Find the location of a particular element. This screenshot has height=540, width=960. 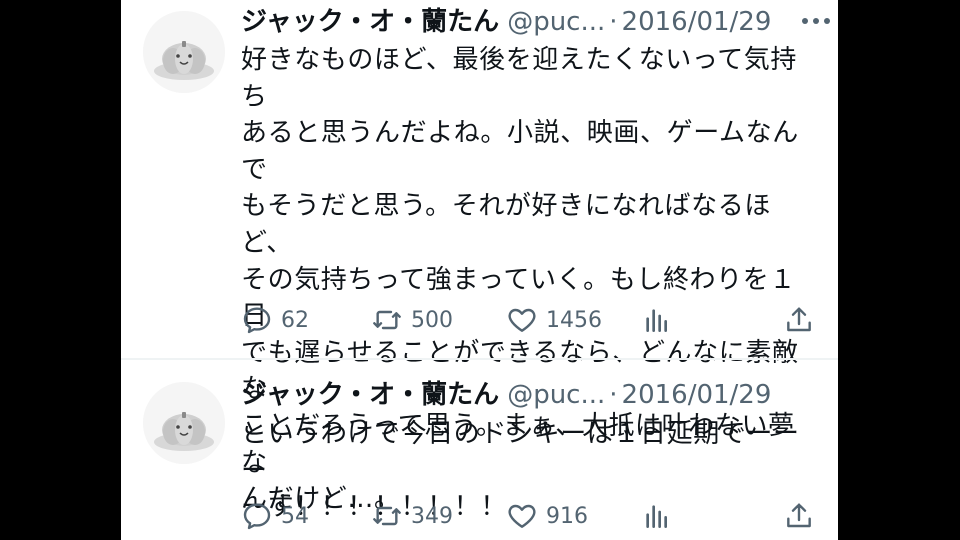

reply-button: 62 is located at coordinates (275, 320).